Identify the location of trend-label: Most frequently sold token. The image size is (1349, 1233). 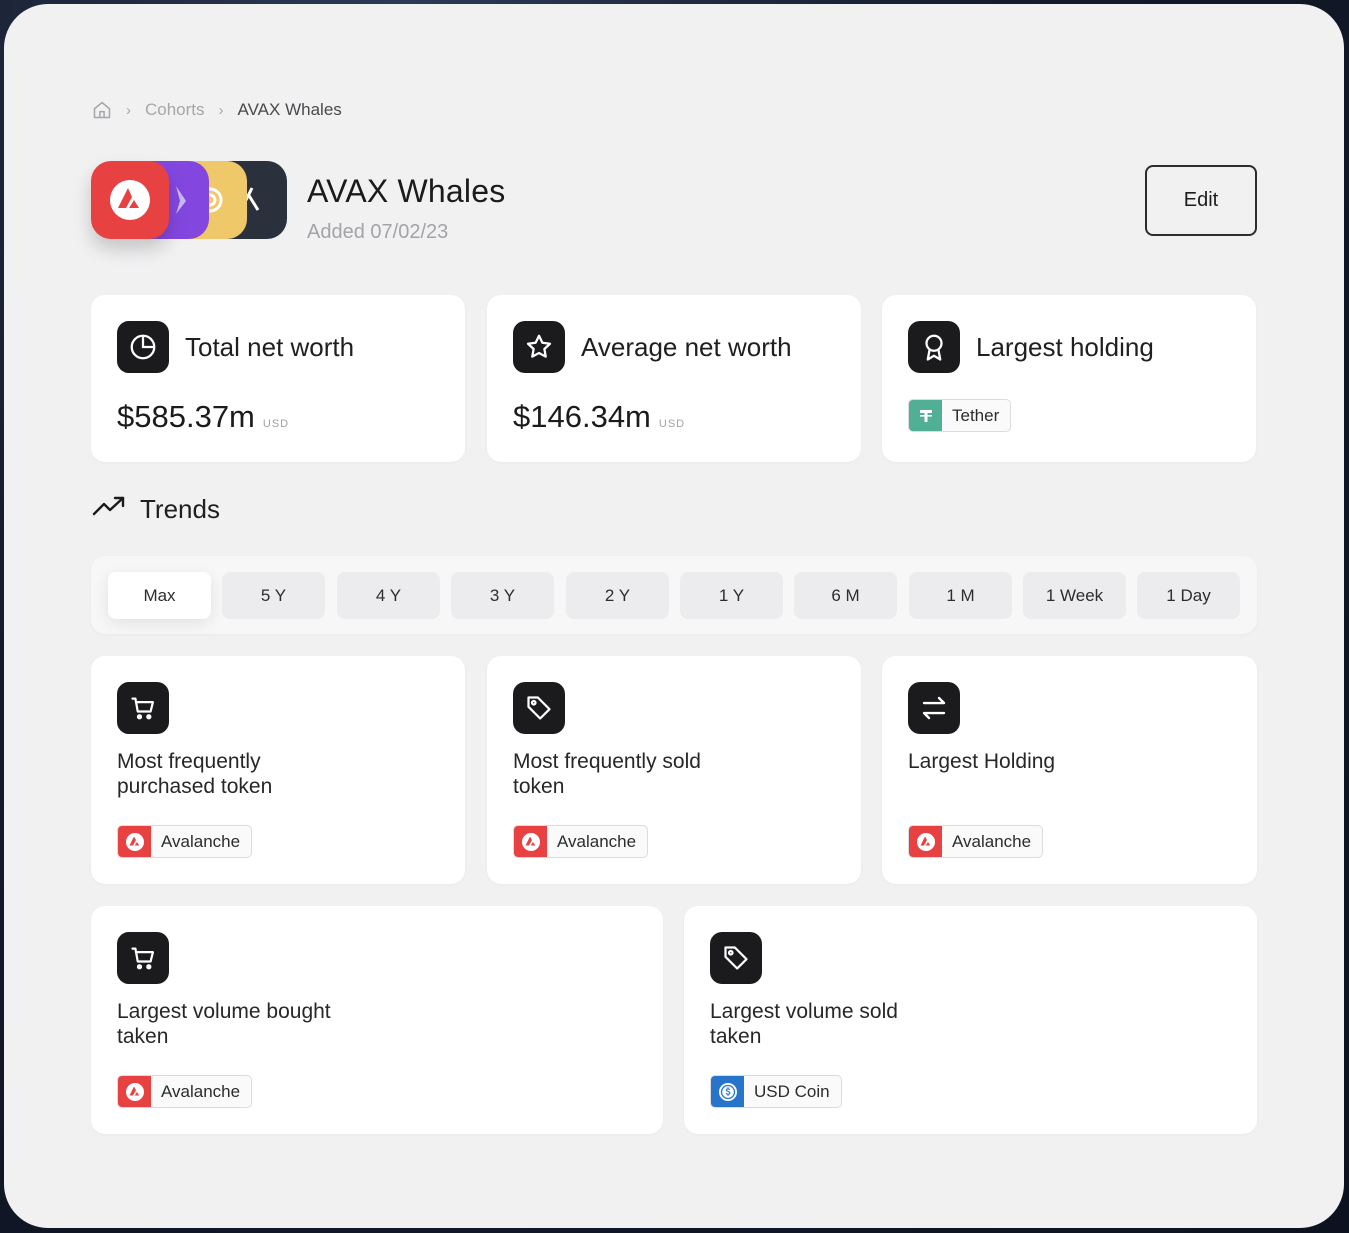
(607, 774).